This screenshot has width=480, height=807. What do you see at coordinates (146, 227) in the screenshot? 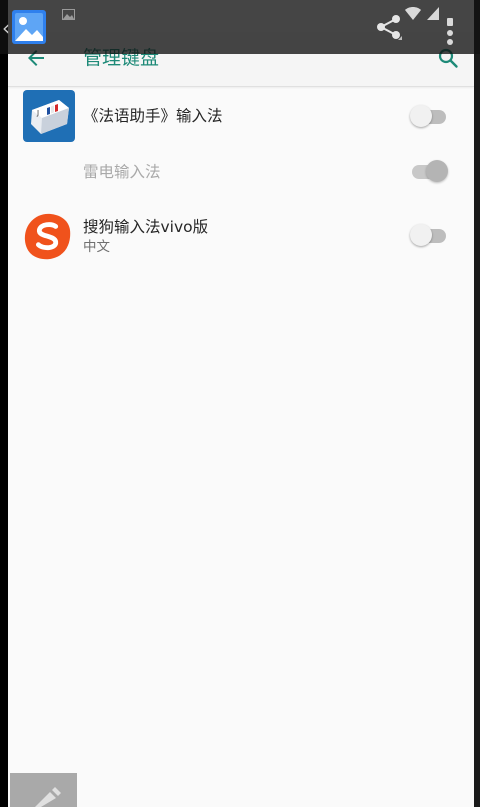
I see `keyboard-label: 搜狗输入法vivo版` at bounding box center [146, 227].